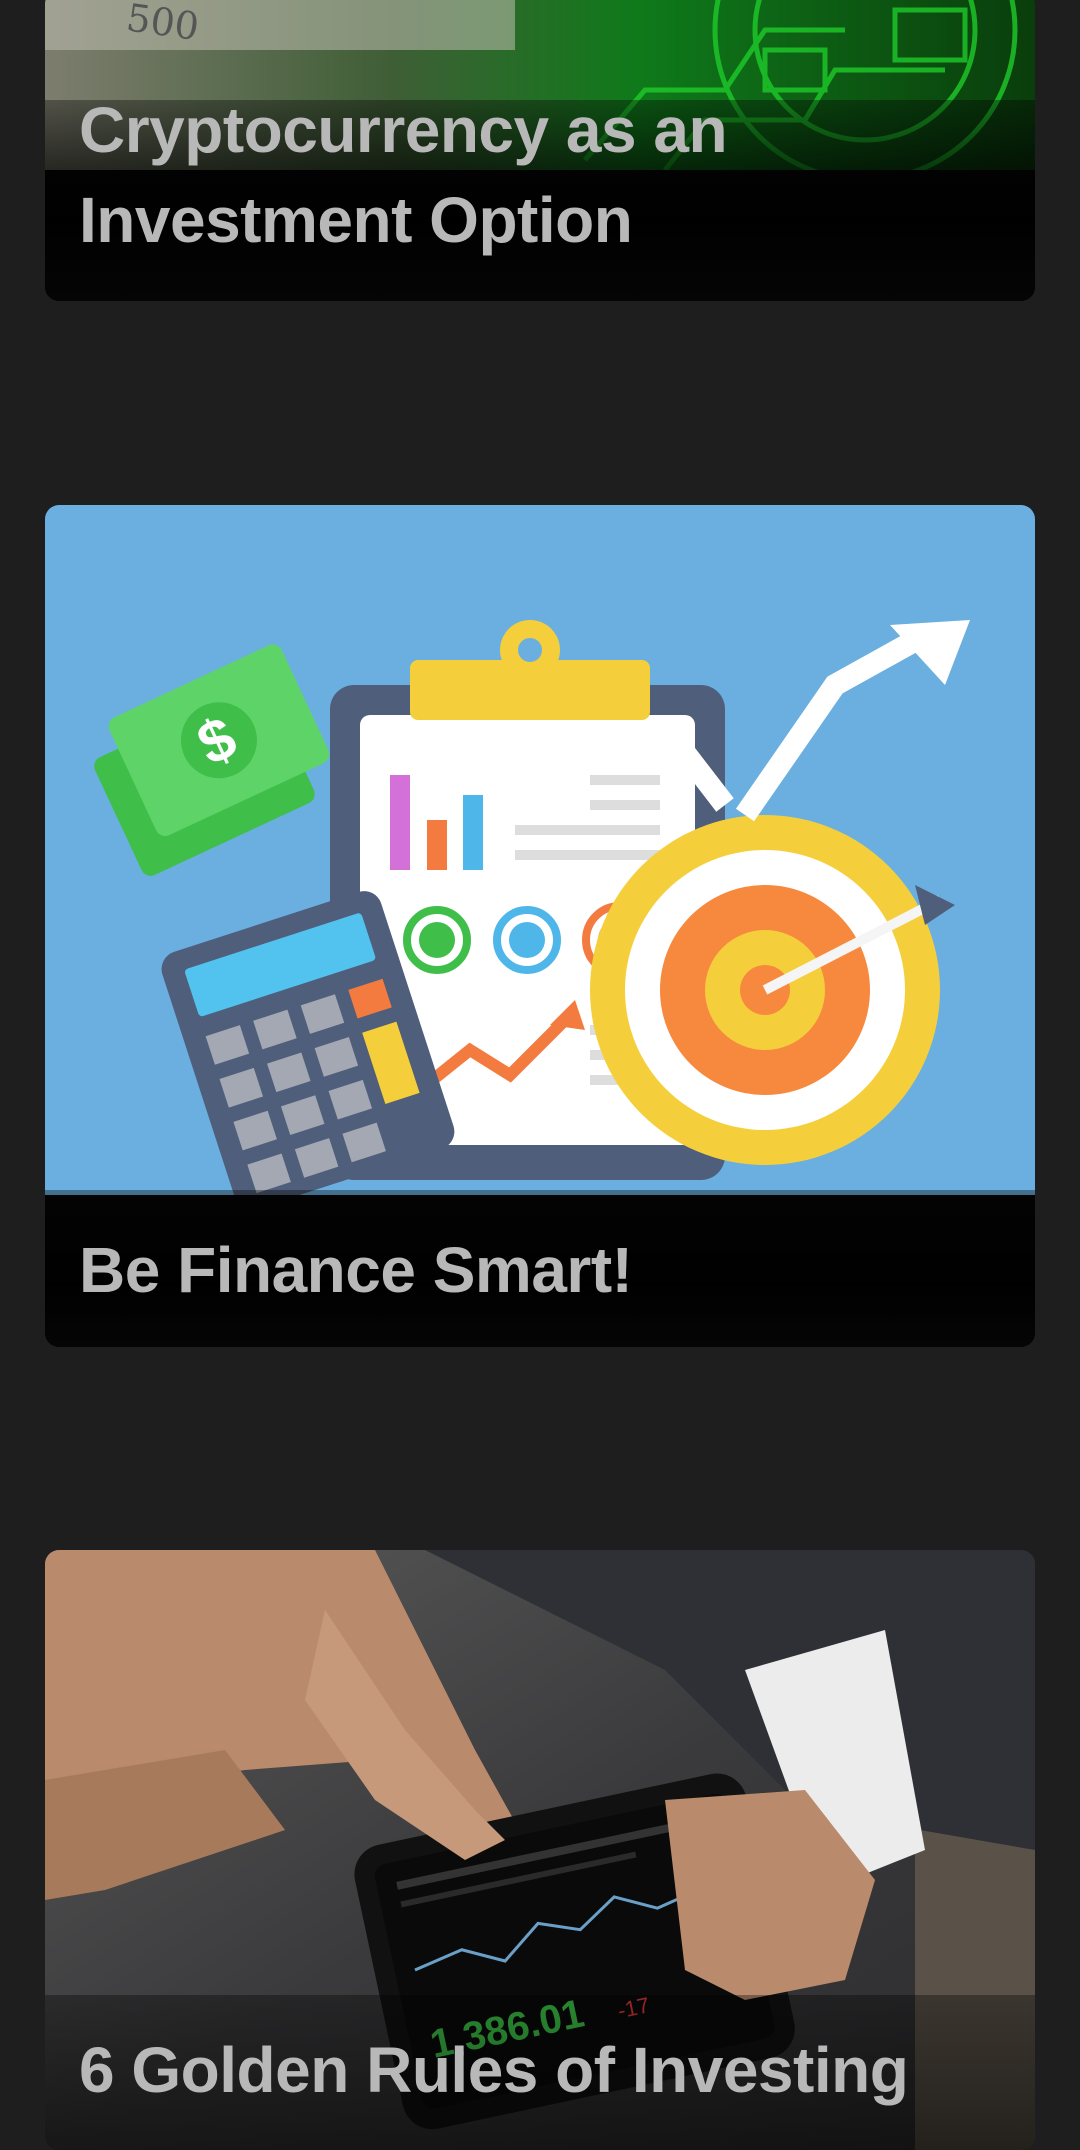 This screenshot has width=1080, height=2150. Describe the element at coordinates (540, 1270) in the screenshot. I see `article-title: Be Finance Smart!` at that location.